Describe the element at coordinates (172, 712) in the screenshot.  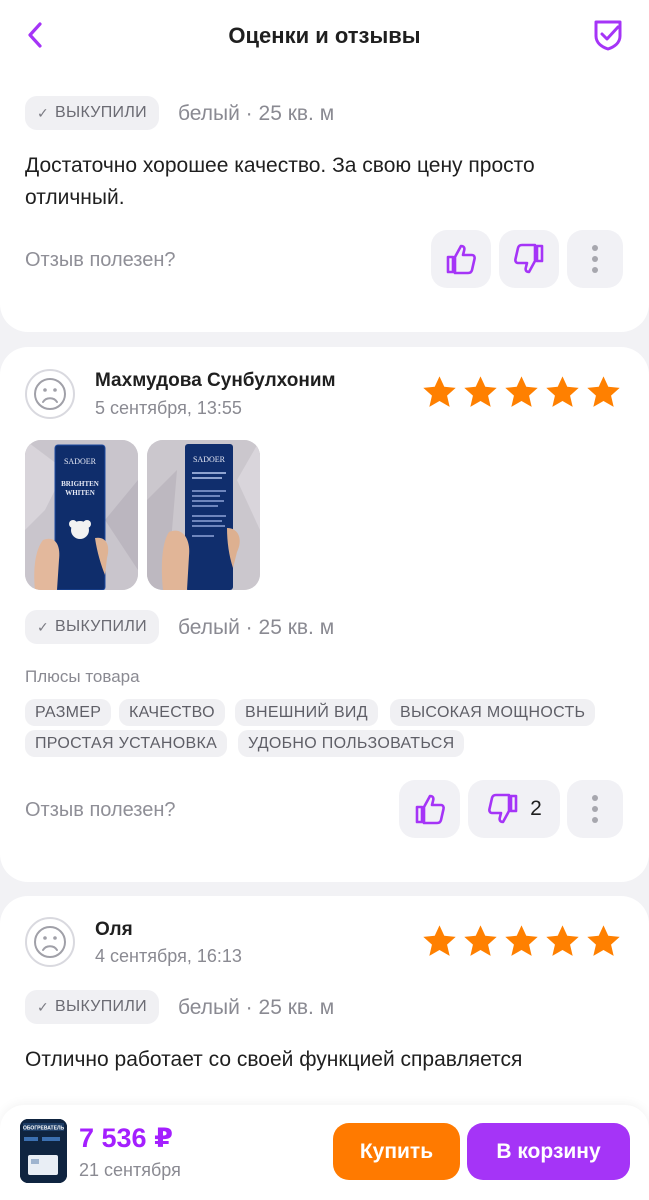
I see `tag: КАЧЕСТВО` at that location.